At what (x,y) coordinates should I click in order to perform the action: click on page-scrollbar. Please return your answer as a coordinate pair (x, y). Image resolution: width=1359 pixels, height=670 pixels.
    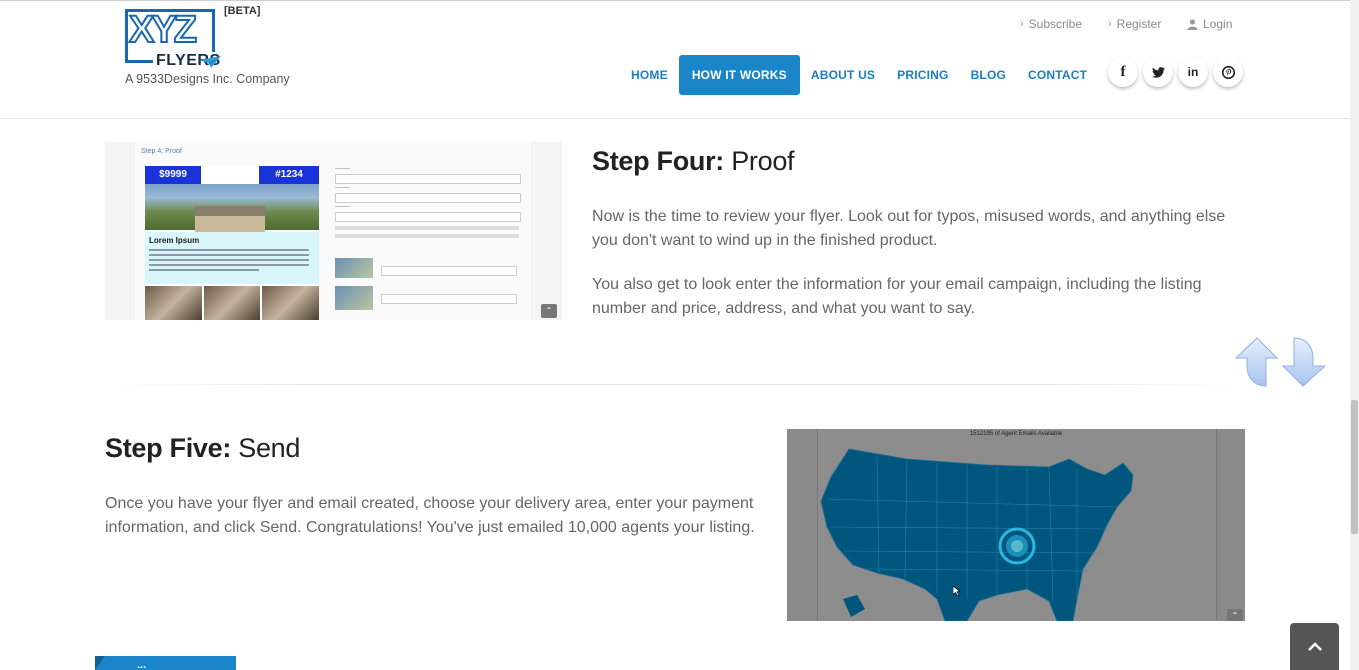
    Looking at the image, I should click on (1354, 335).